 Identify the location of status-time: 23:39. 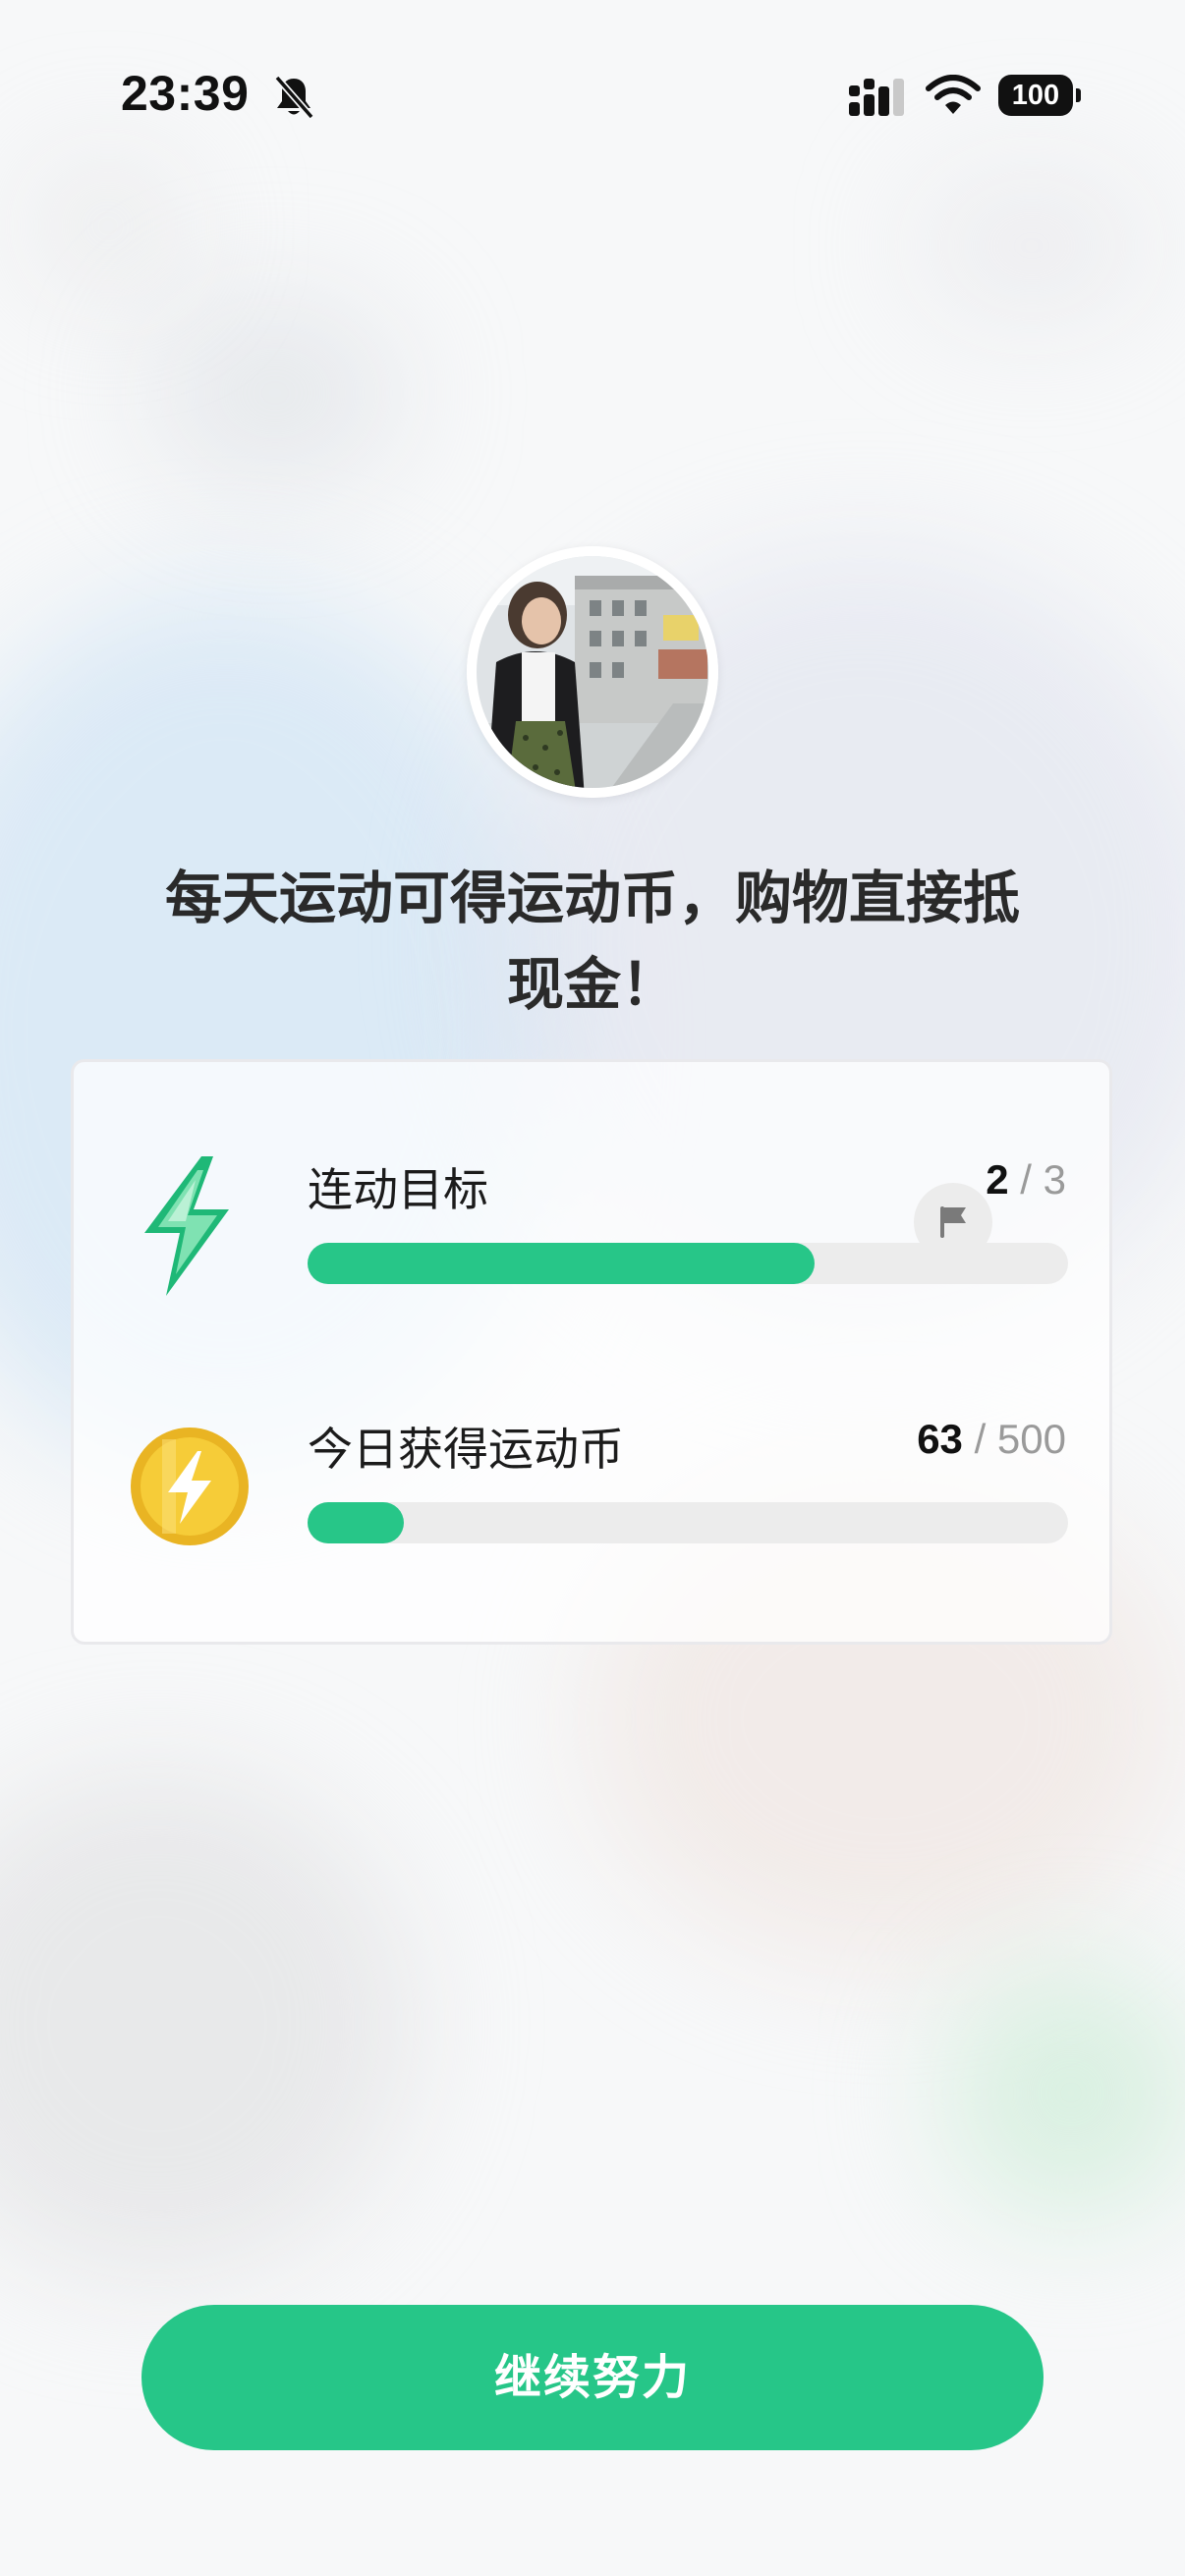
(185, 93).